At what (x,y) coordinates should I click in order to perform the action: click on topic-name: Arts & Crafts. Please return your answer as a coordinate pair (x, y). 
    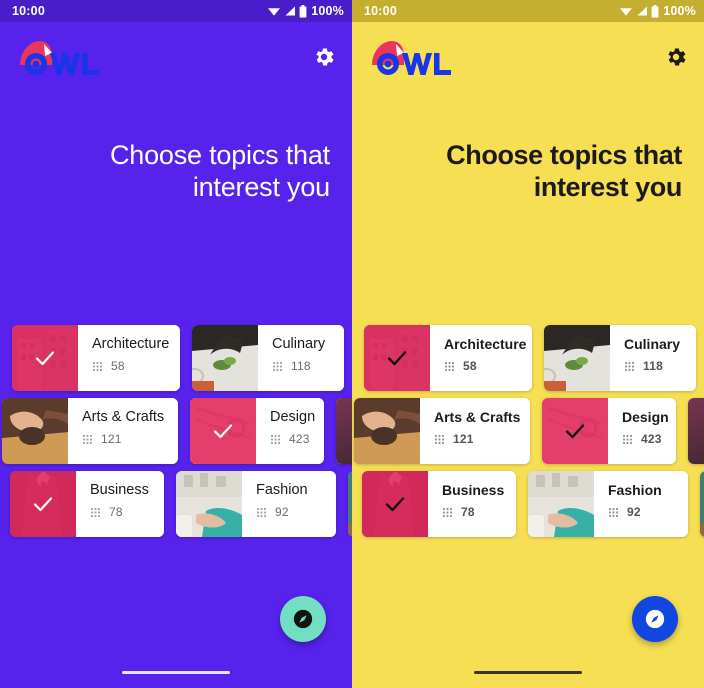
    Looking at the image, I should click on (477, 417).